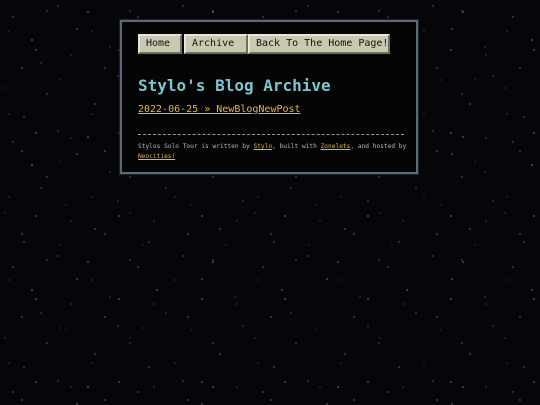  Describe the element at coordinates (219, 109) in the screenshot. I see `archive-entry-link: 2022-06-25 » NewBlogNewPost` at that location.